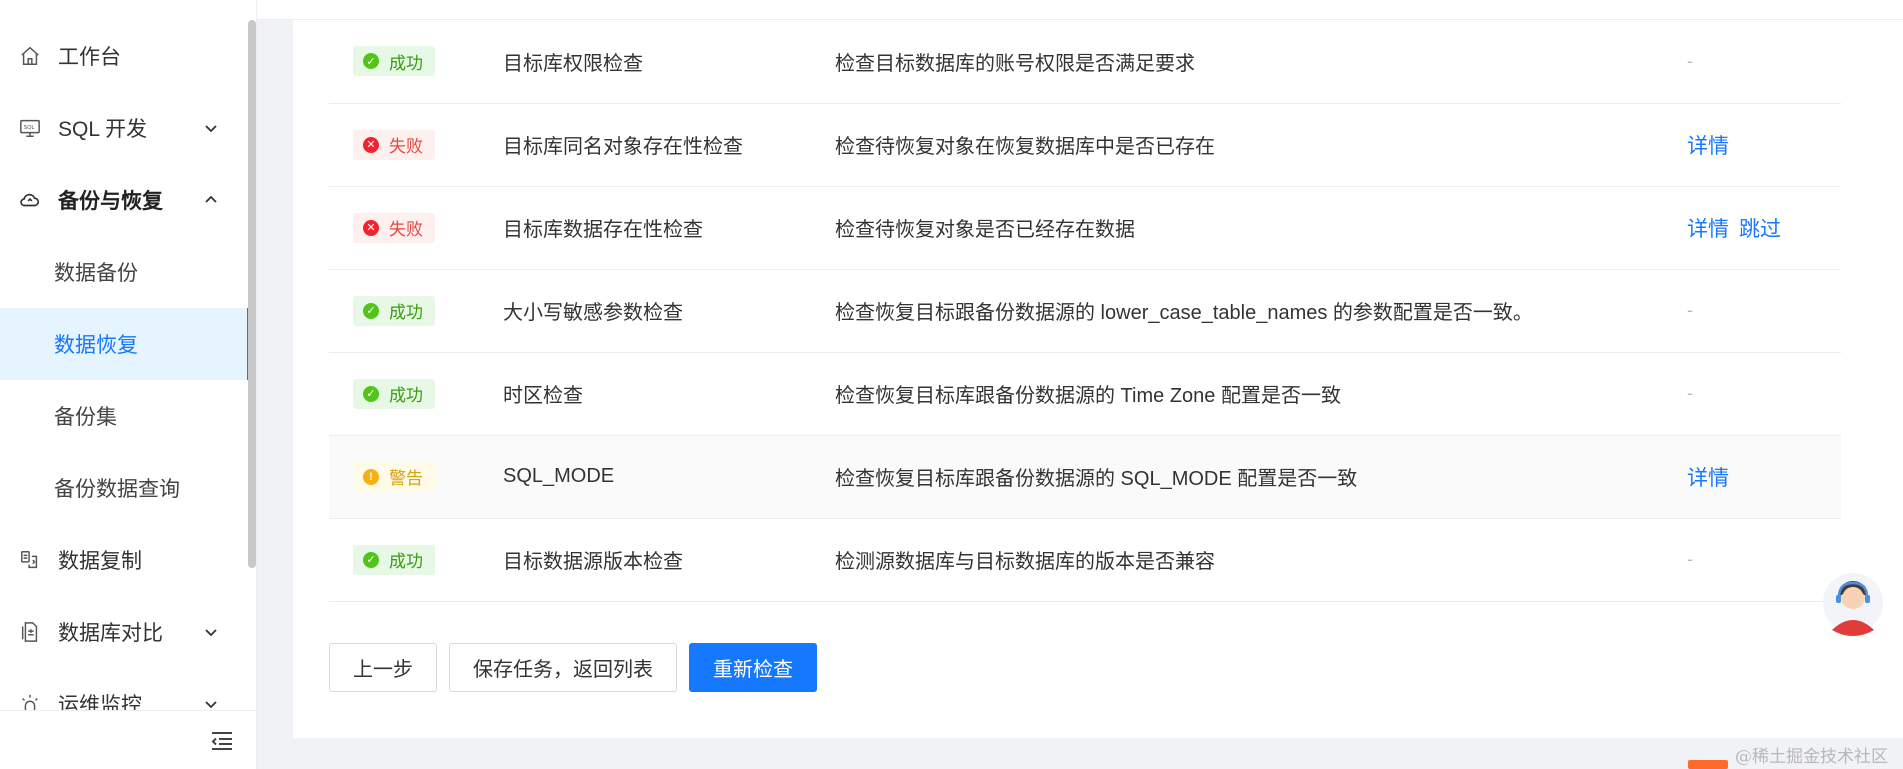  I want to click on prev-step-button: 上一步, so click(383, 667).